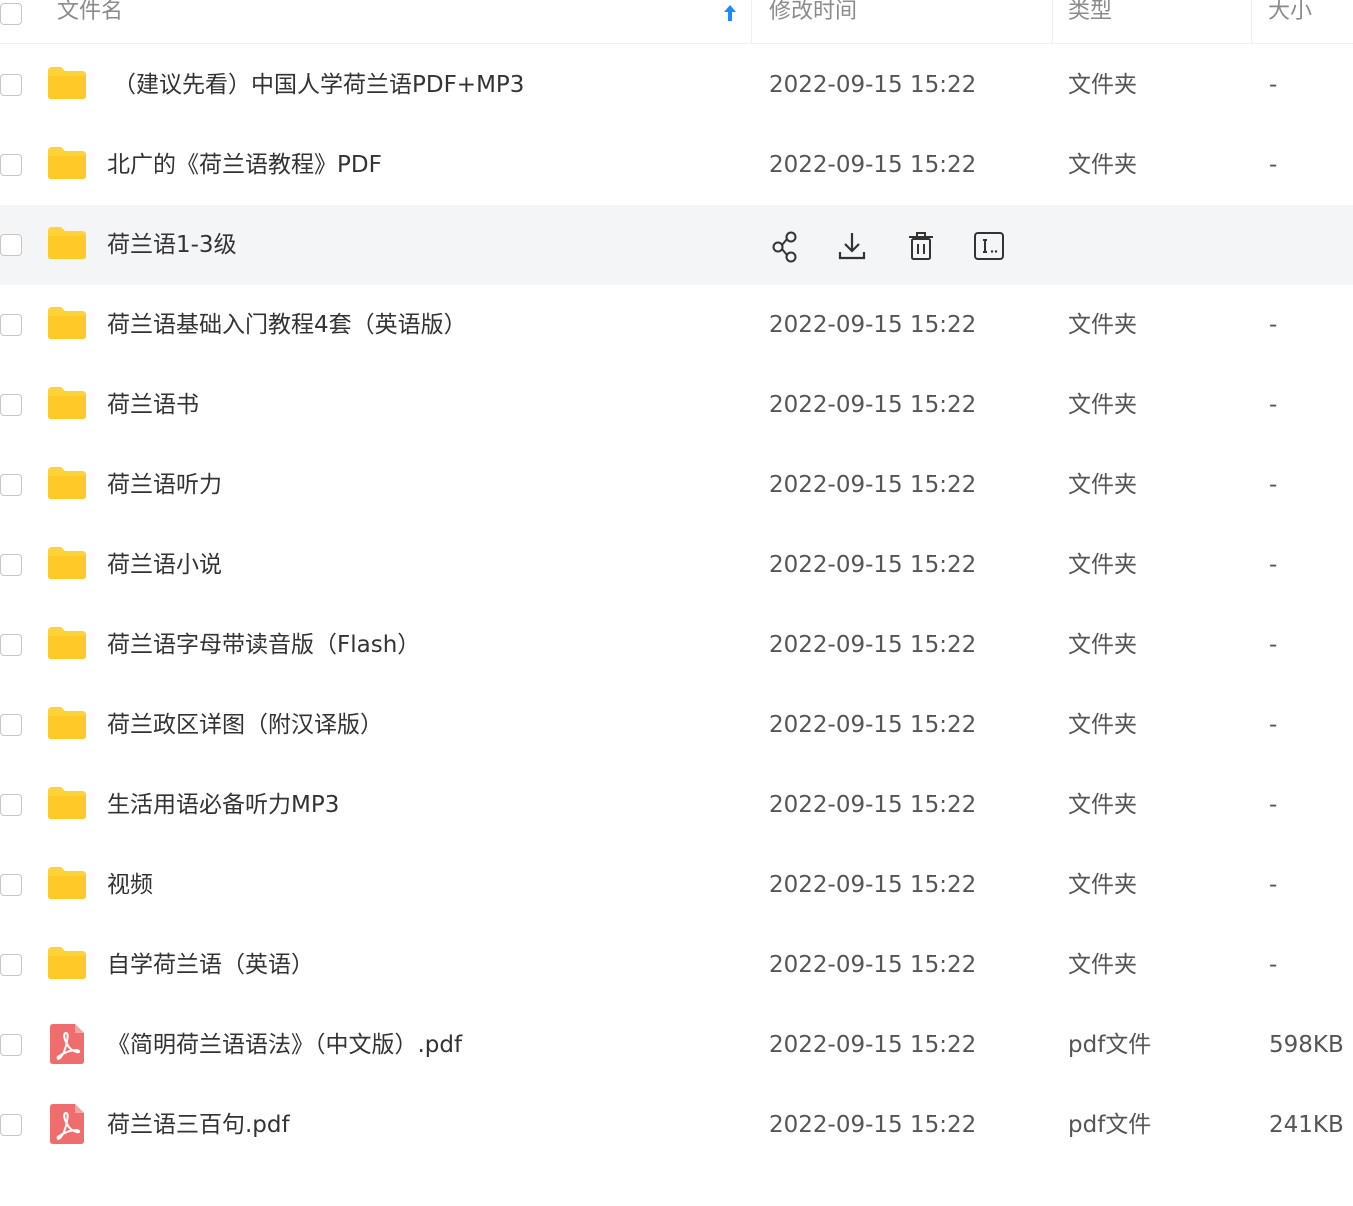 This screenshot has width=1353, height=1206. I want to click on file-name: 自学荷兰语（英语）, so click(210, 965).